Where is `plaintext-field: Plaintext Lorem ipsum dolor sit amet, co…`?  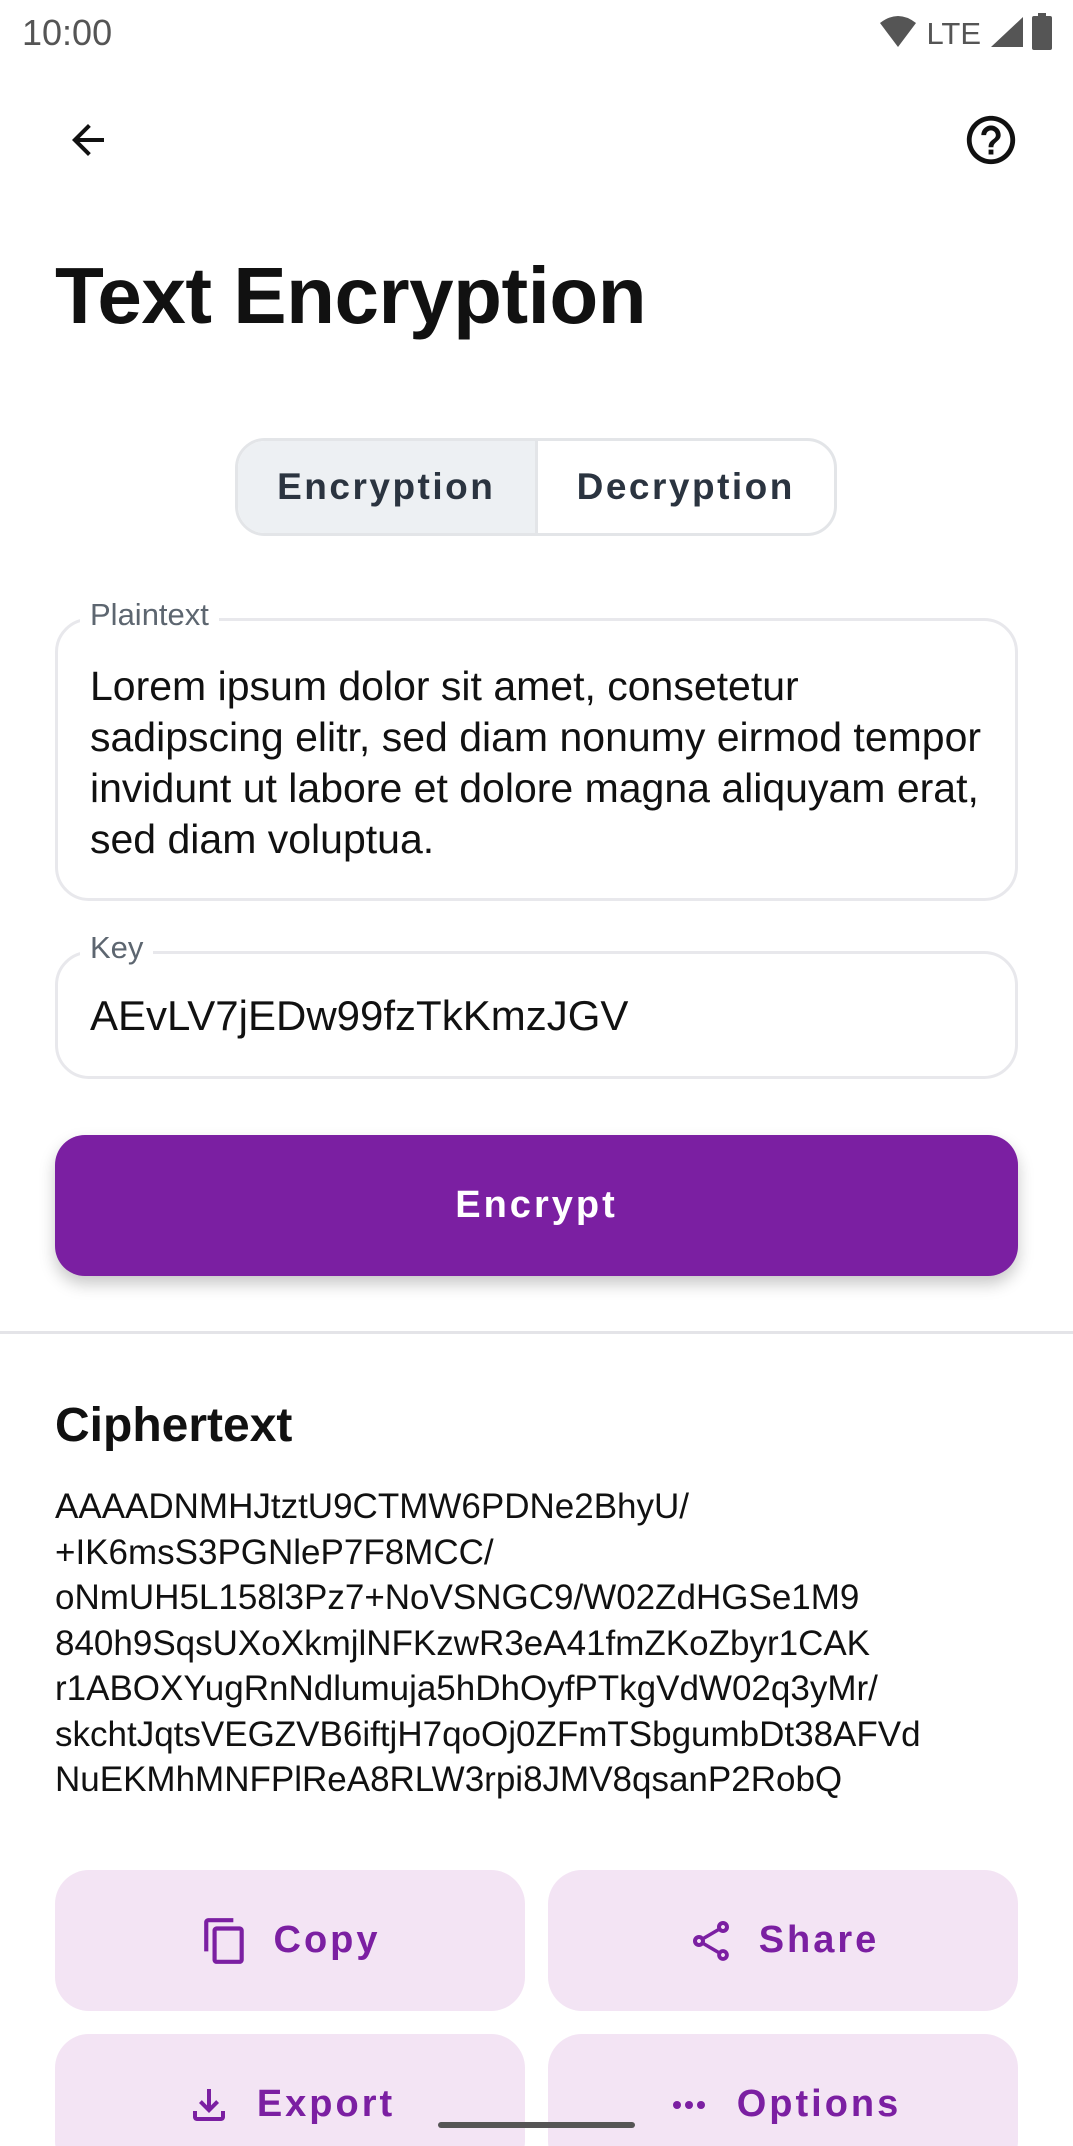
plaintext-field: Plaintext Lorem ipsum dolor sit amet, co… is located at coordinates (536, 749).